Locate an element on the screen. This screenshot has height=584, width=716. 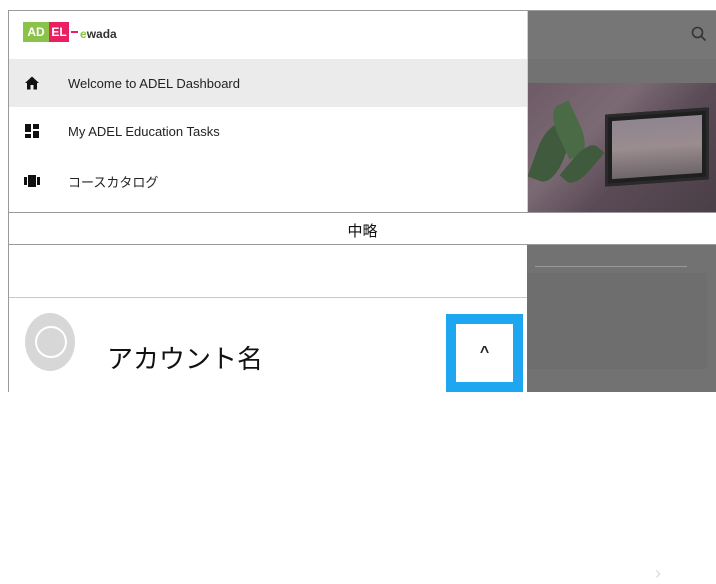
catalog-icon is located at coordinates (32, 181).